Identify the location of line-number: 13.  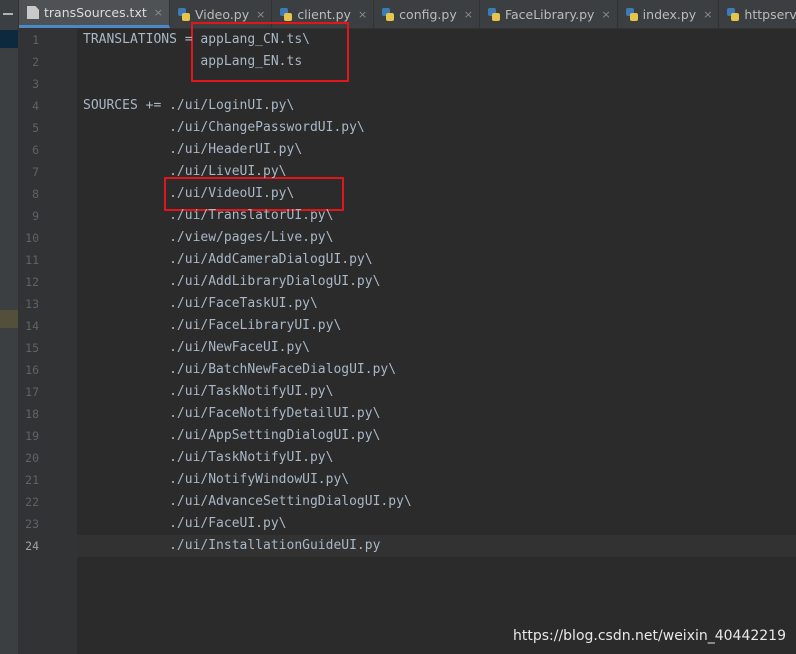
(32, 304).